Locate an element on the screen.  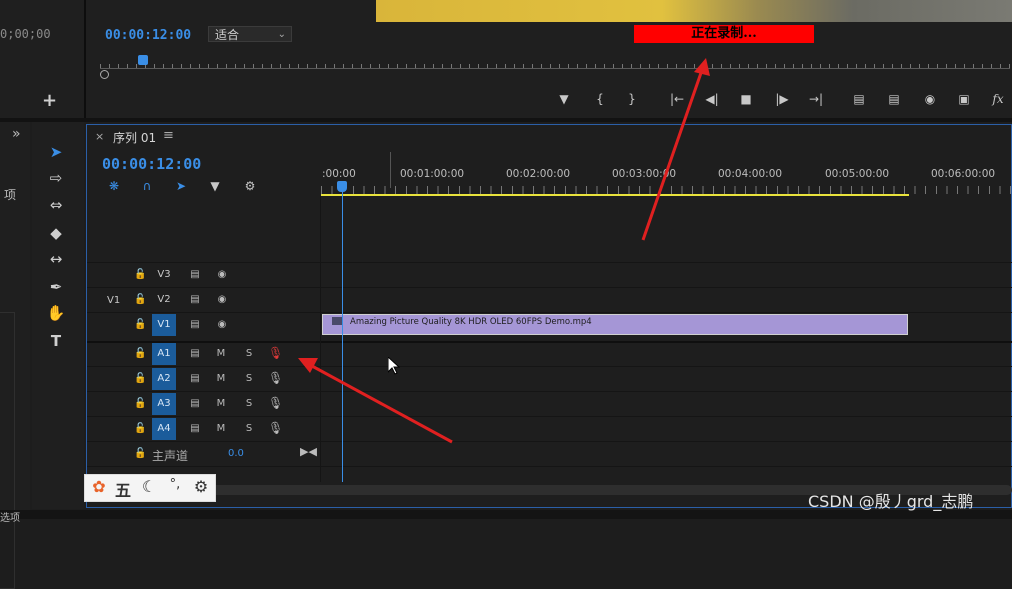
watermark: CSDN @殷丿grd_志鹏 is located at coordinates (891, 501).